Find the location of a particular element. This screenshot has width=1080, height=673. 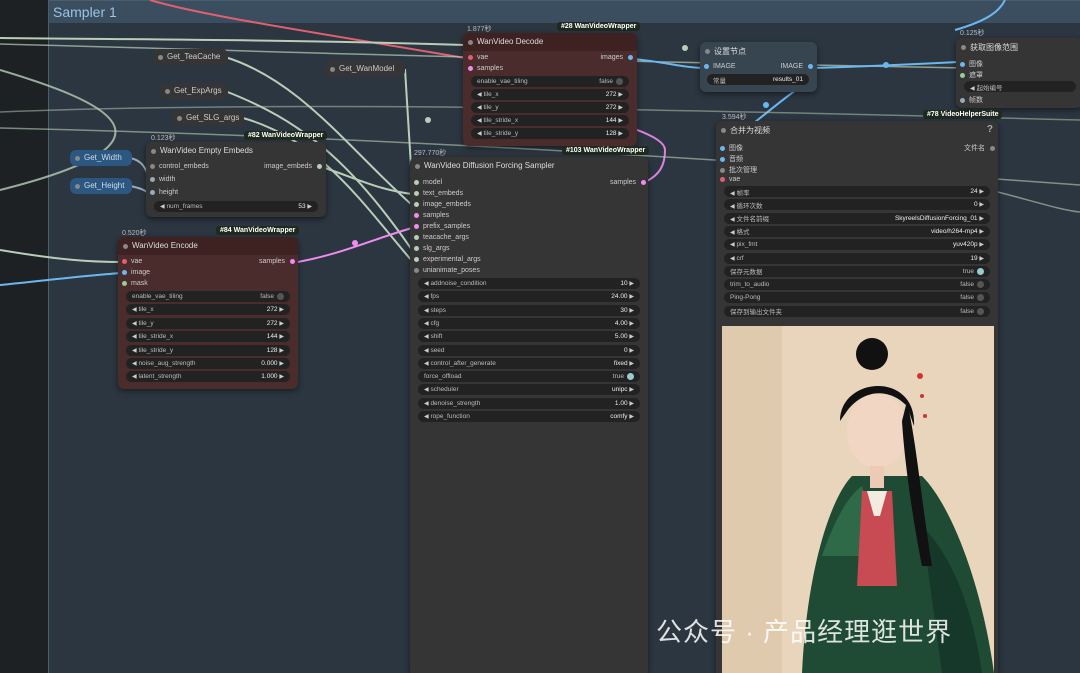

sampler-input-2: image_embeds is located at coordinates (442, 204).